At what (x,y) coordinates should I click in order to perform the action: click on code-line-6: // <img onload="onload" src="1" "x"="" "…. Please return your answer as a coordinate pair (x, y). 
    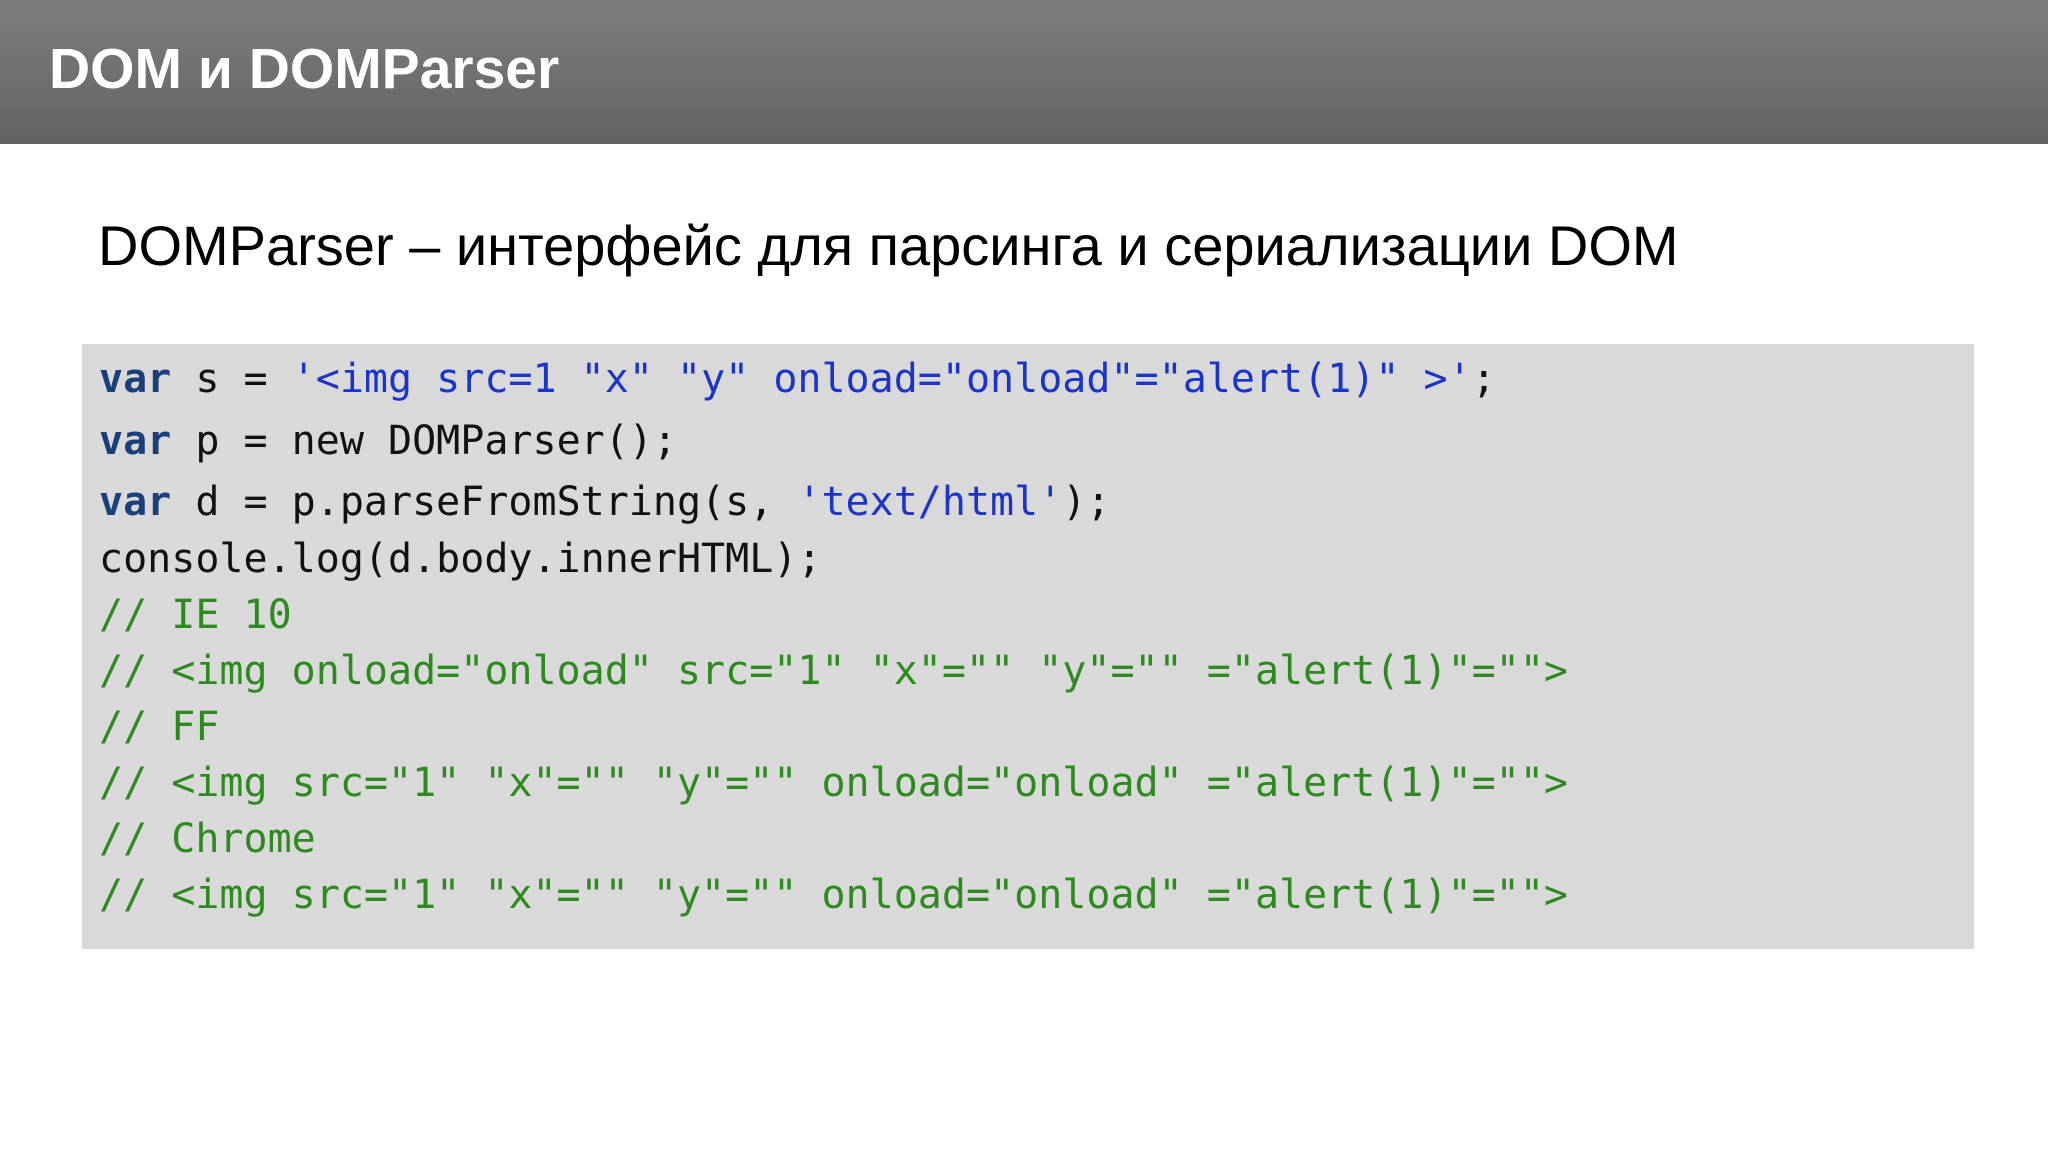
    Looking at the image, I should click on (833, 671).